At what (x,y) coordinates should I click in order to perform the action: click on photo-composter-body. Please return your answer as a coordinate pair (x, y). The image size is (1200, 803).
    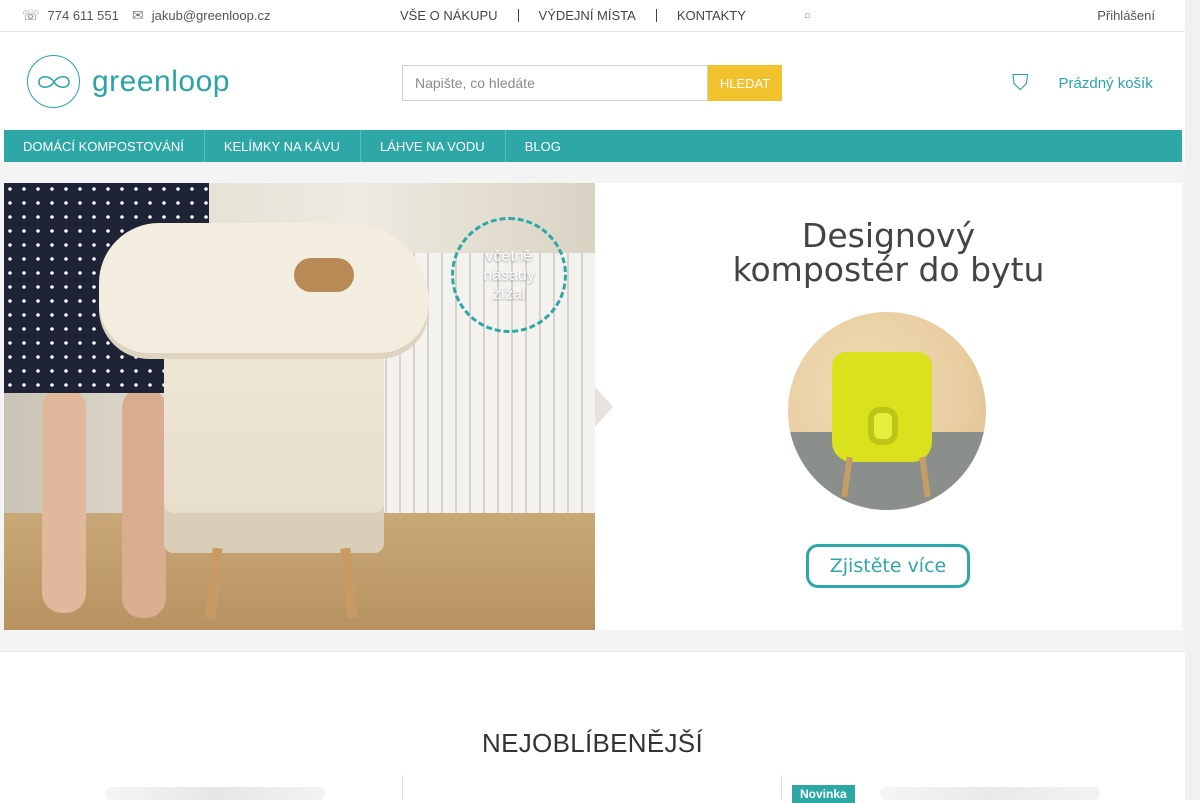
    Looking at the image, I should click on (274, 448).